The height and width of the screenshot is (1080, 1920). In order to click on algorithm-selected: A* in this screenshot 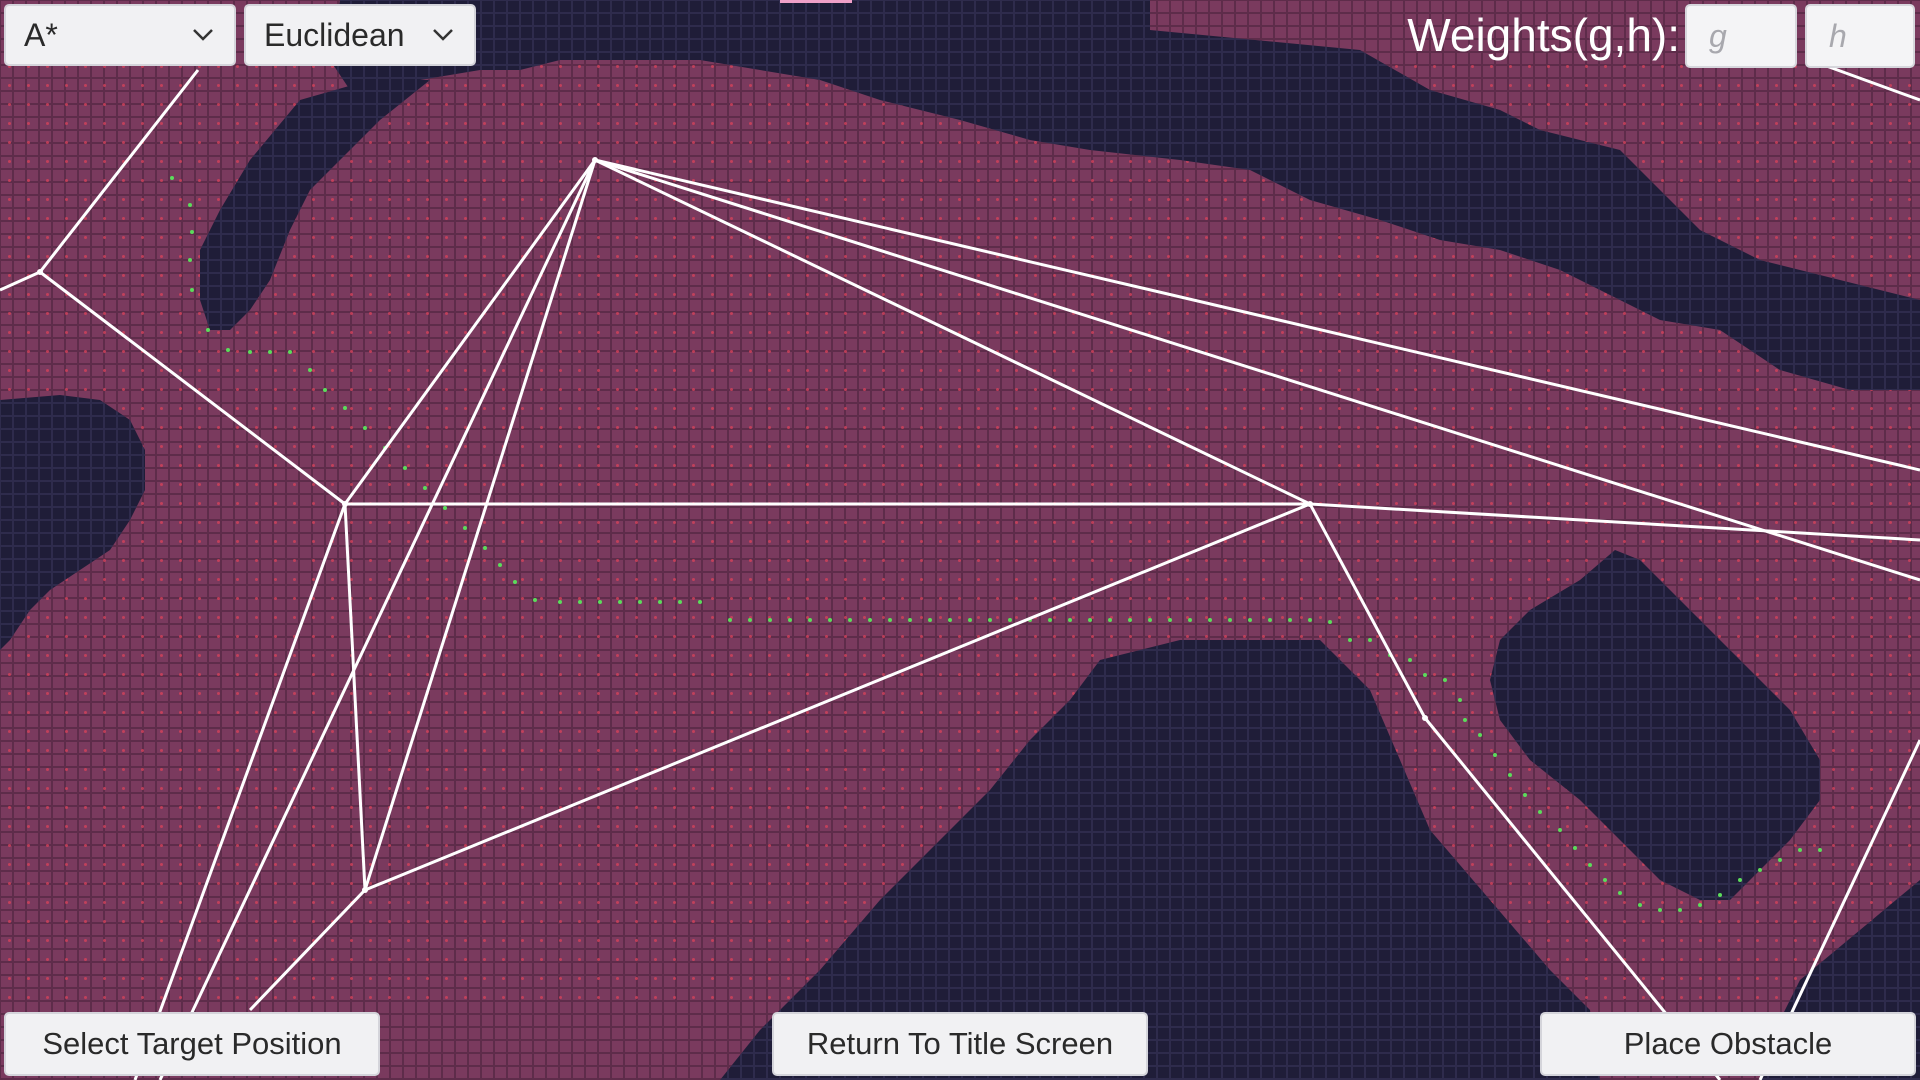, I will do `click(41, 34)`.